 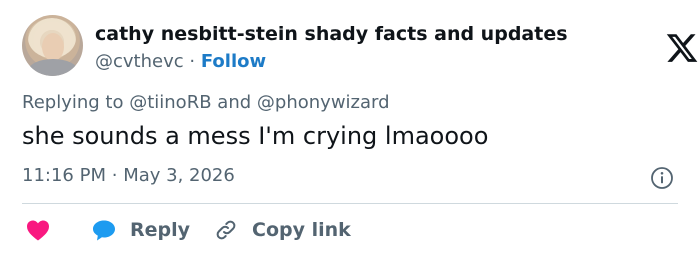 What do you see at coordinates (226, 230) in the screenshot?
I see `link-icon` at bounding box center [226, 230].